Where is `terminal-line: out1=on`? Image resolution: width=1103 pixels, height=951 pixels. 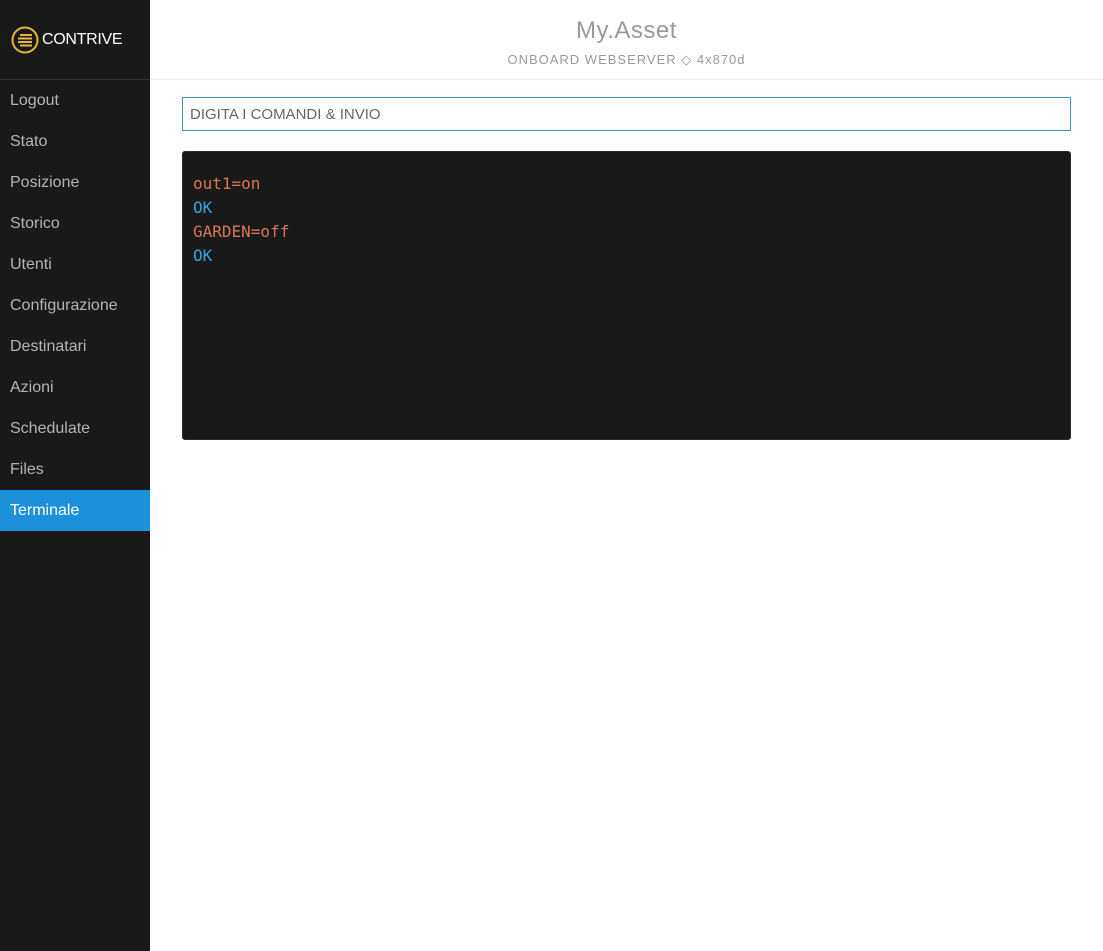
terminal-line: out1=on is located at coordinates (227, 183).